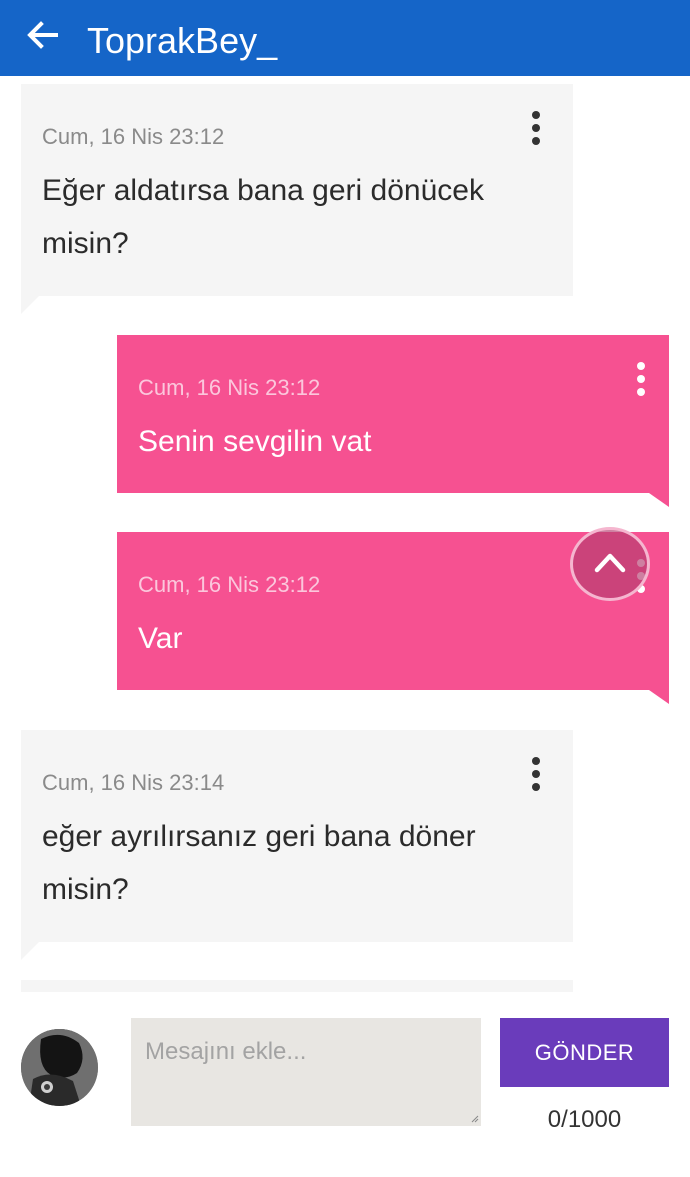  I want to click on send-button: GÖNDER, so click(584, 1052).